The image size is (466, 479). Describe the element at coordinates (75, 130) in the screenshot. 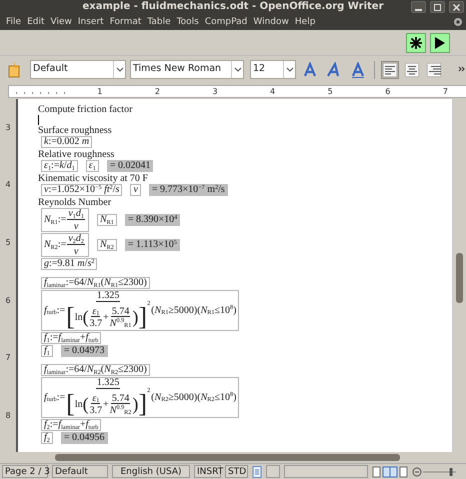

I see `paragraph-text: Surface roughness` at that location.